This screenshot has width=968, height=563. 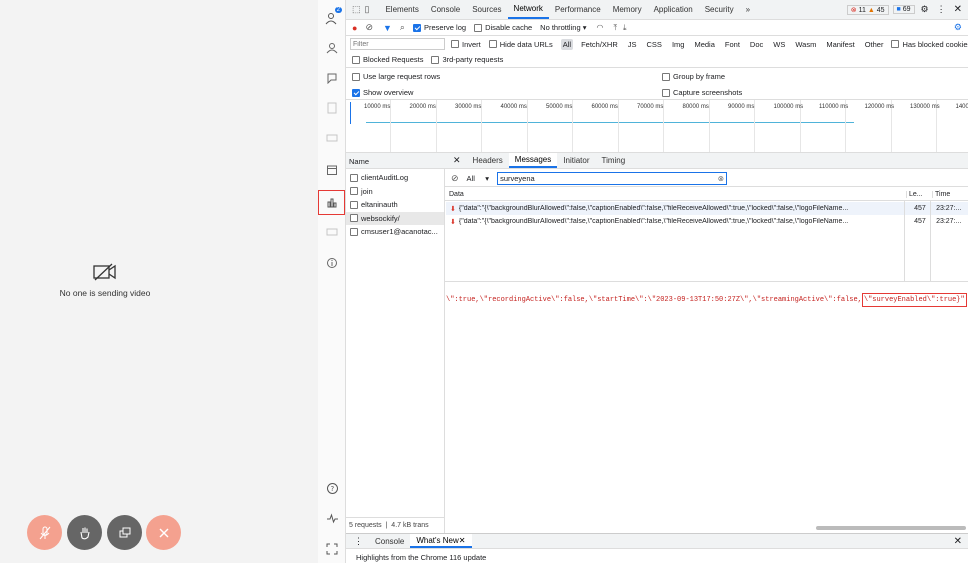 What do you see at coordinates (358, 541) in the screenshot?
I see `drawer-menu-icon: ⋮` at bounding box center [358, 541].